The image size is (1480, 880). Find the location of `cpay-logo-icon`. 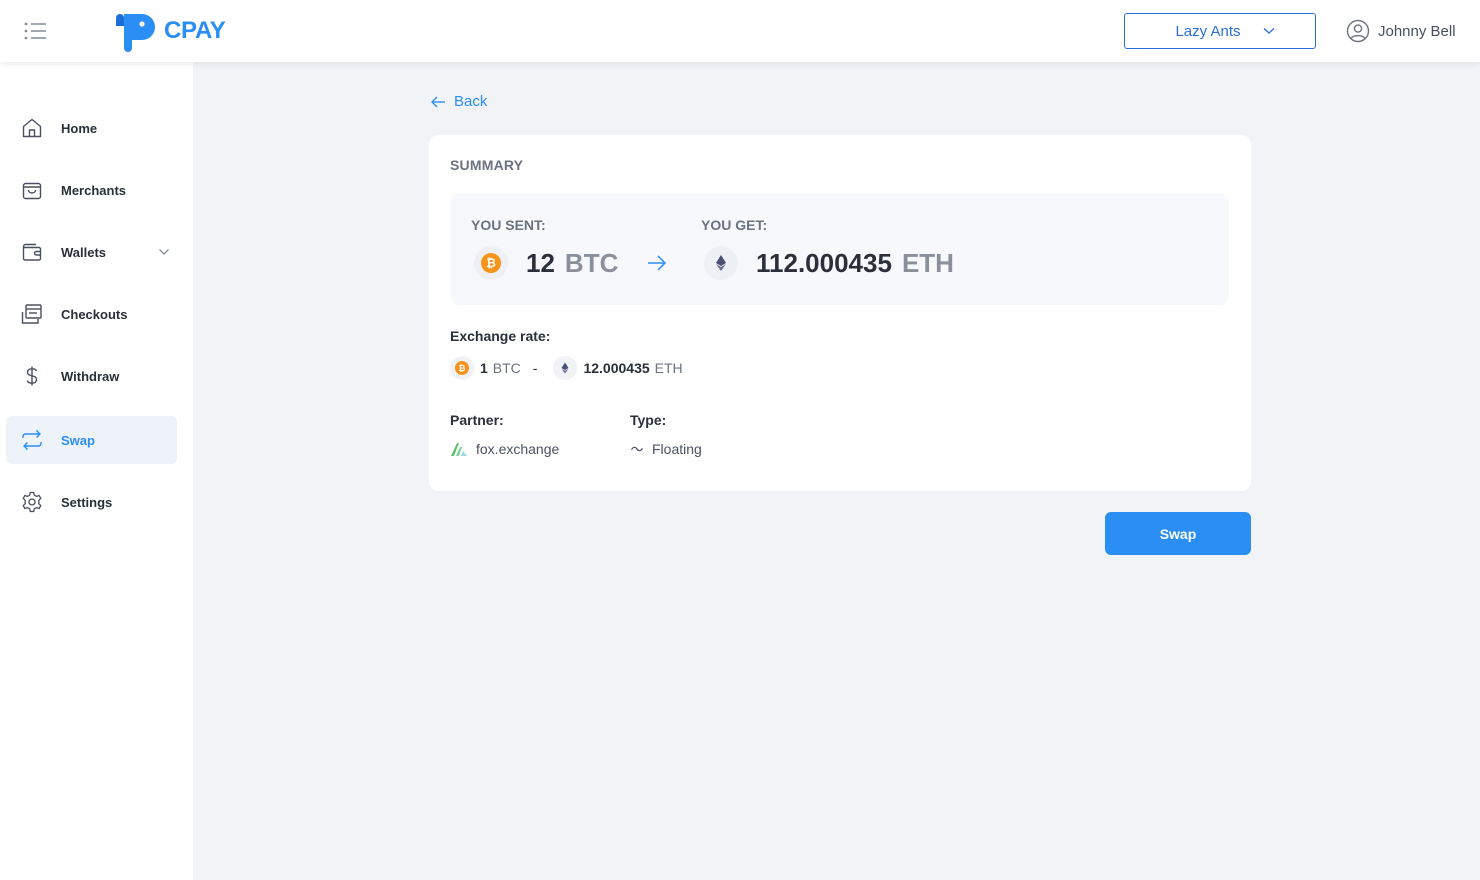

cpay-logo-icon is located at coordinates (135, 33).